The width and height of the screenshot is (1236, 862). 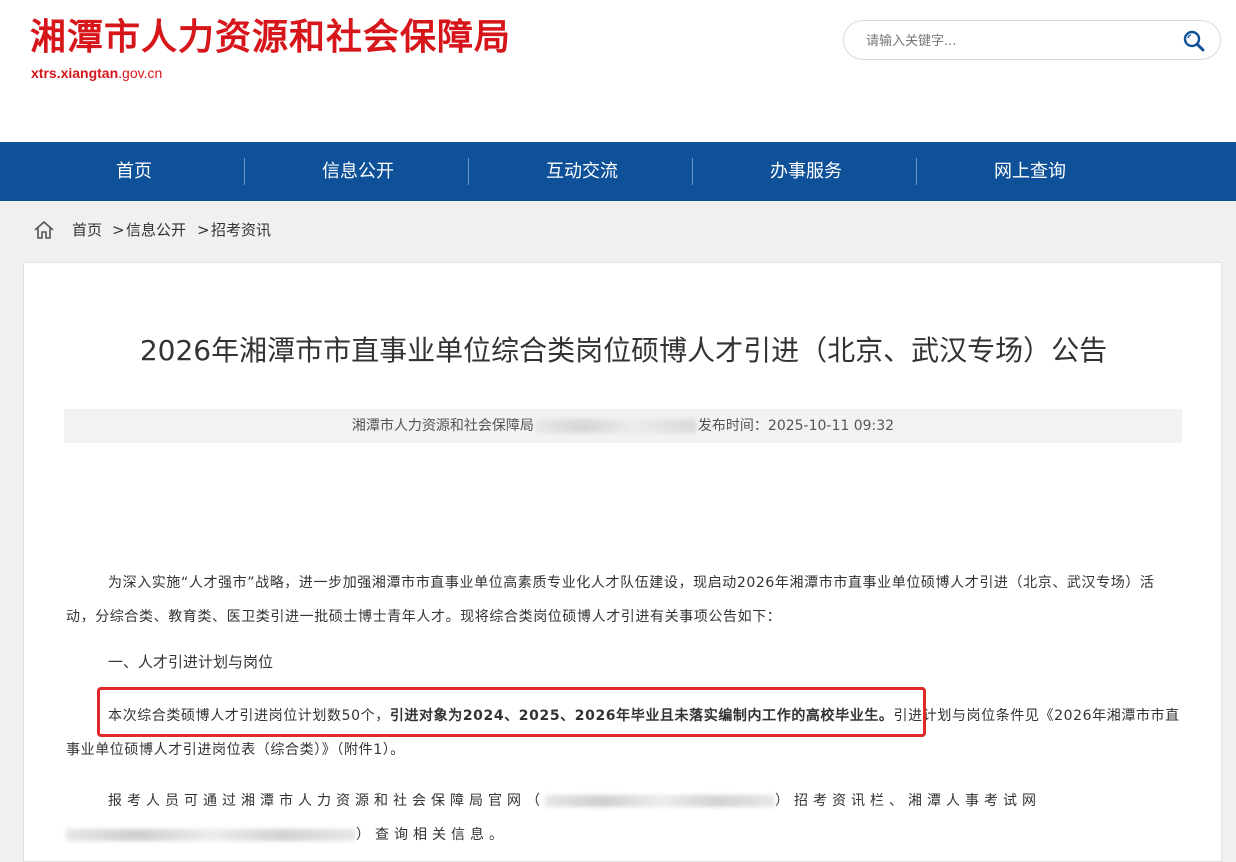 What do you see at coordinates (87, 230) in the screenshot?
I see `breadcrumb-home: 首页` at bounding box center [87, 230].